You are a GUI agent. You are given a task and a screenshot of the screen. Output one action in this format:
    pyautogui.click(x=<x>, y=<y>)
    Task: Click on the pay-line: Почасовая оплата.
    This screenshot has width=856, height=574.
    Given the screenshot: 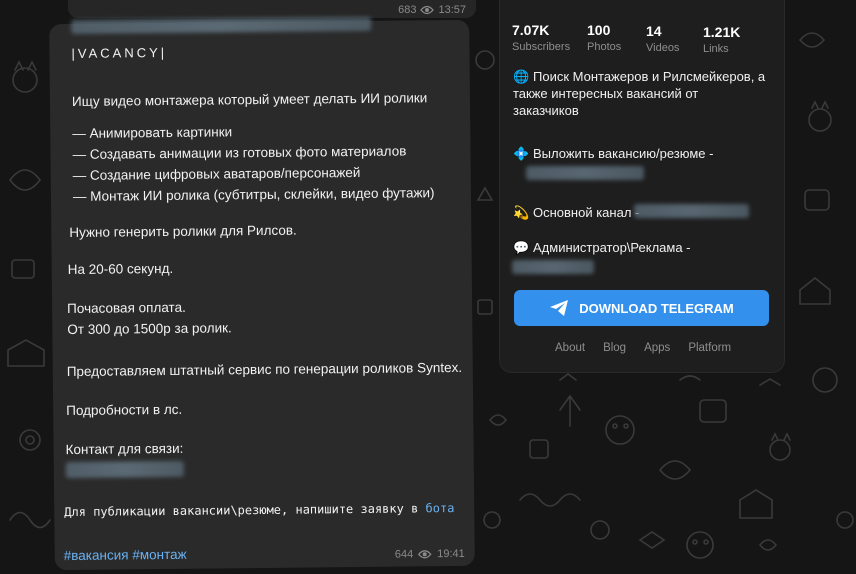 What is the action you would take?
    pyautogui.click(x=126, y=308)
    